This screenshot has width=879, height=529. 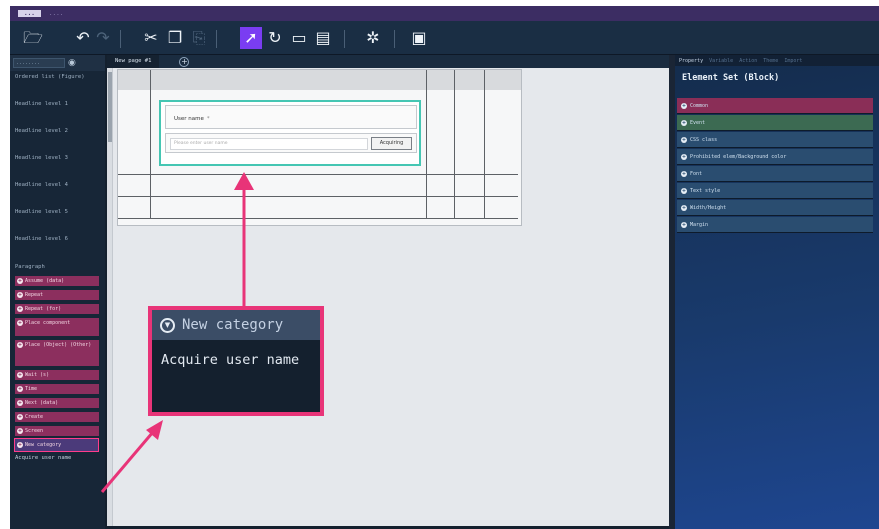 I want to click on tab-property: Property, so click(x=691, y=61).